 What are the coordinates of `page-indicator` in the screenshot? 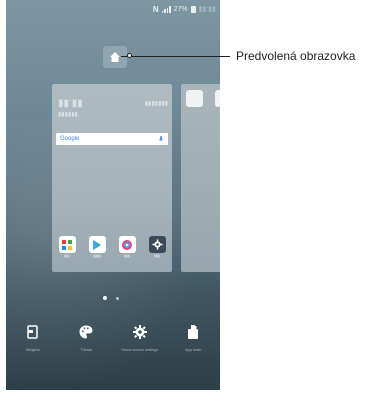 It's located at (111, 298).